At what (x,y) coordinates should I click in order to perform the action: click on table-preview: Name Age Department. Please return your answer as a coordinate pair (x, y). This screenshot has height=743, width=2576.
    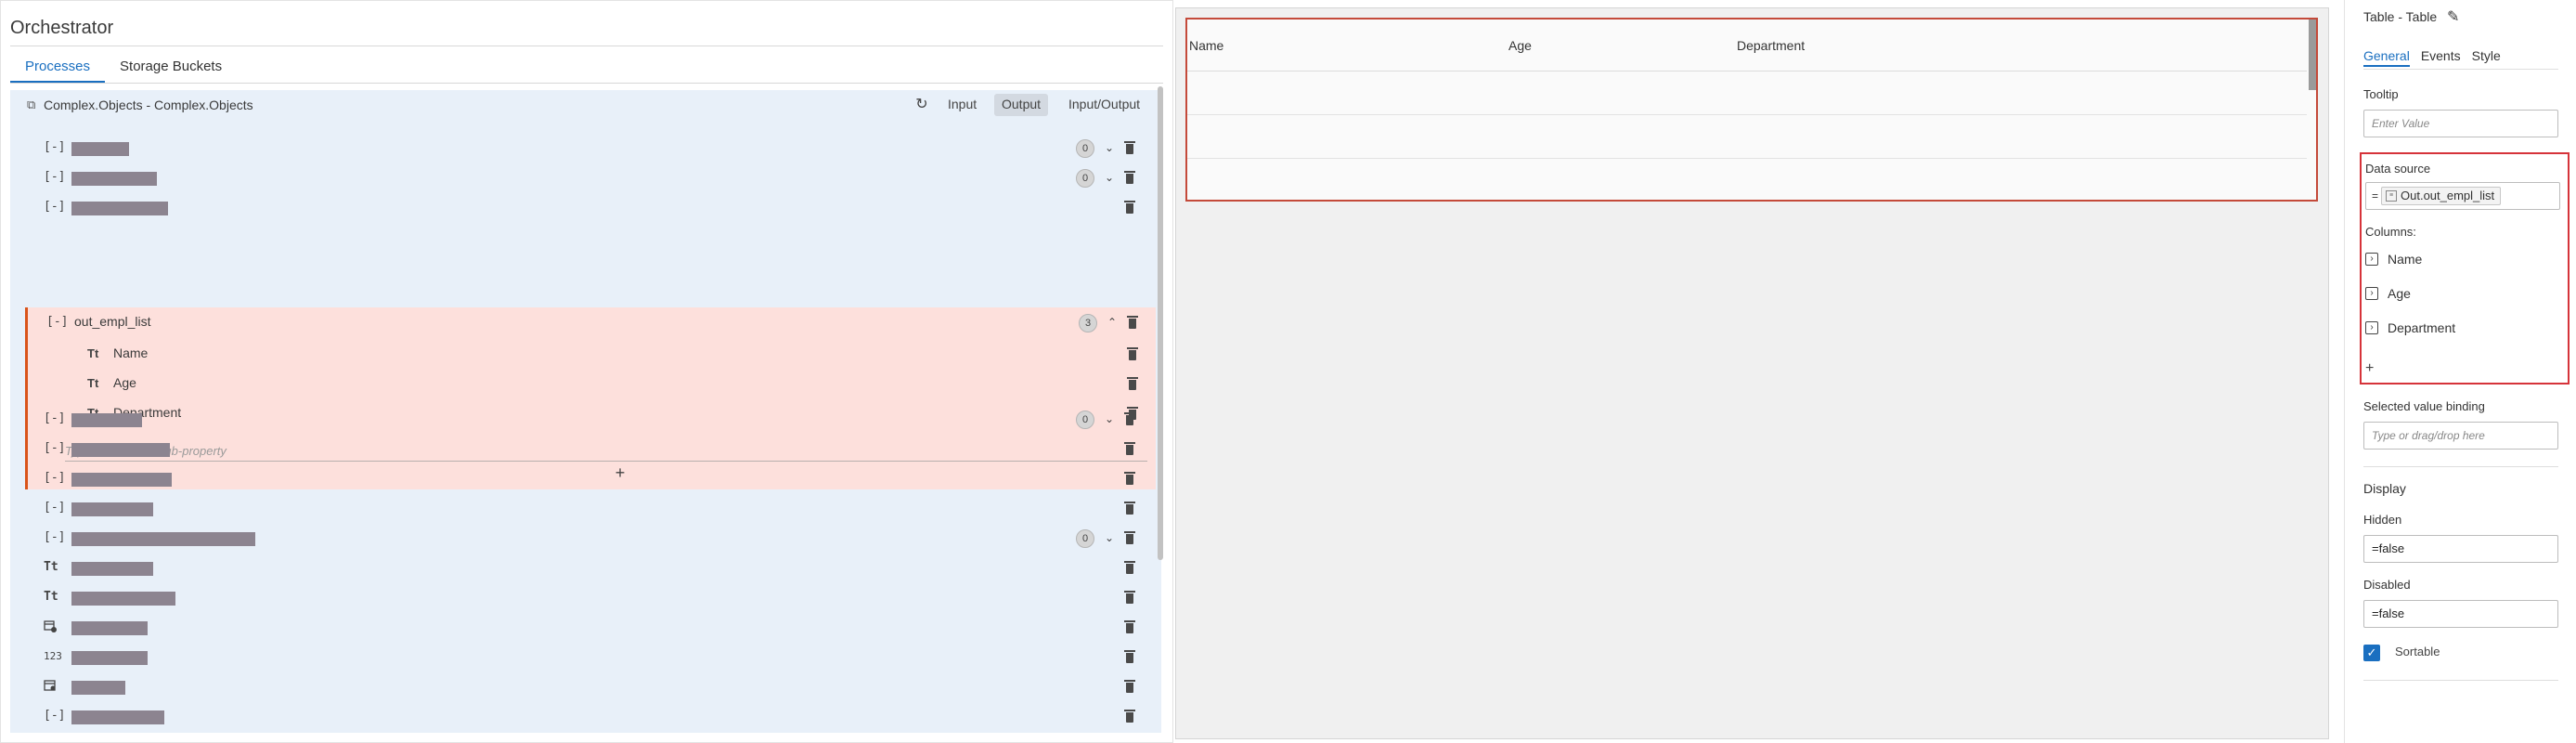
    Looking at the image, I should click on (1751, 110).